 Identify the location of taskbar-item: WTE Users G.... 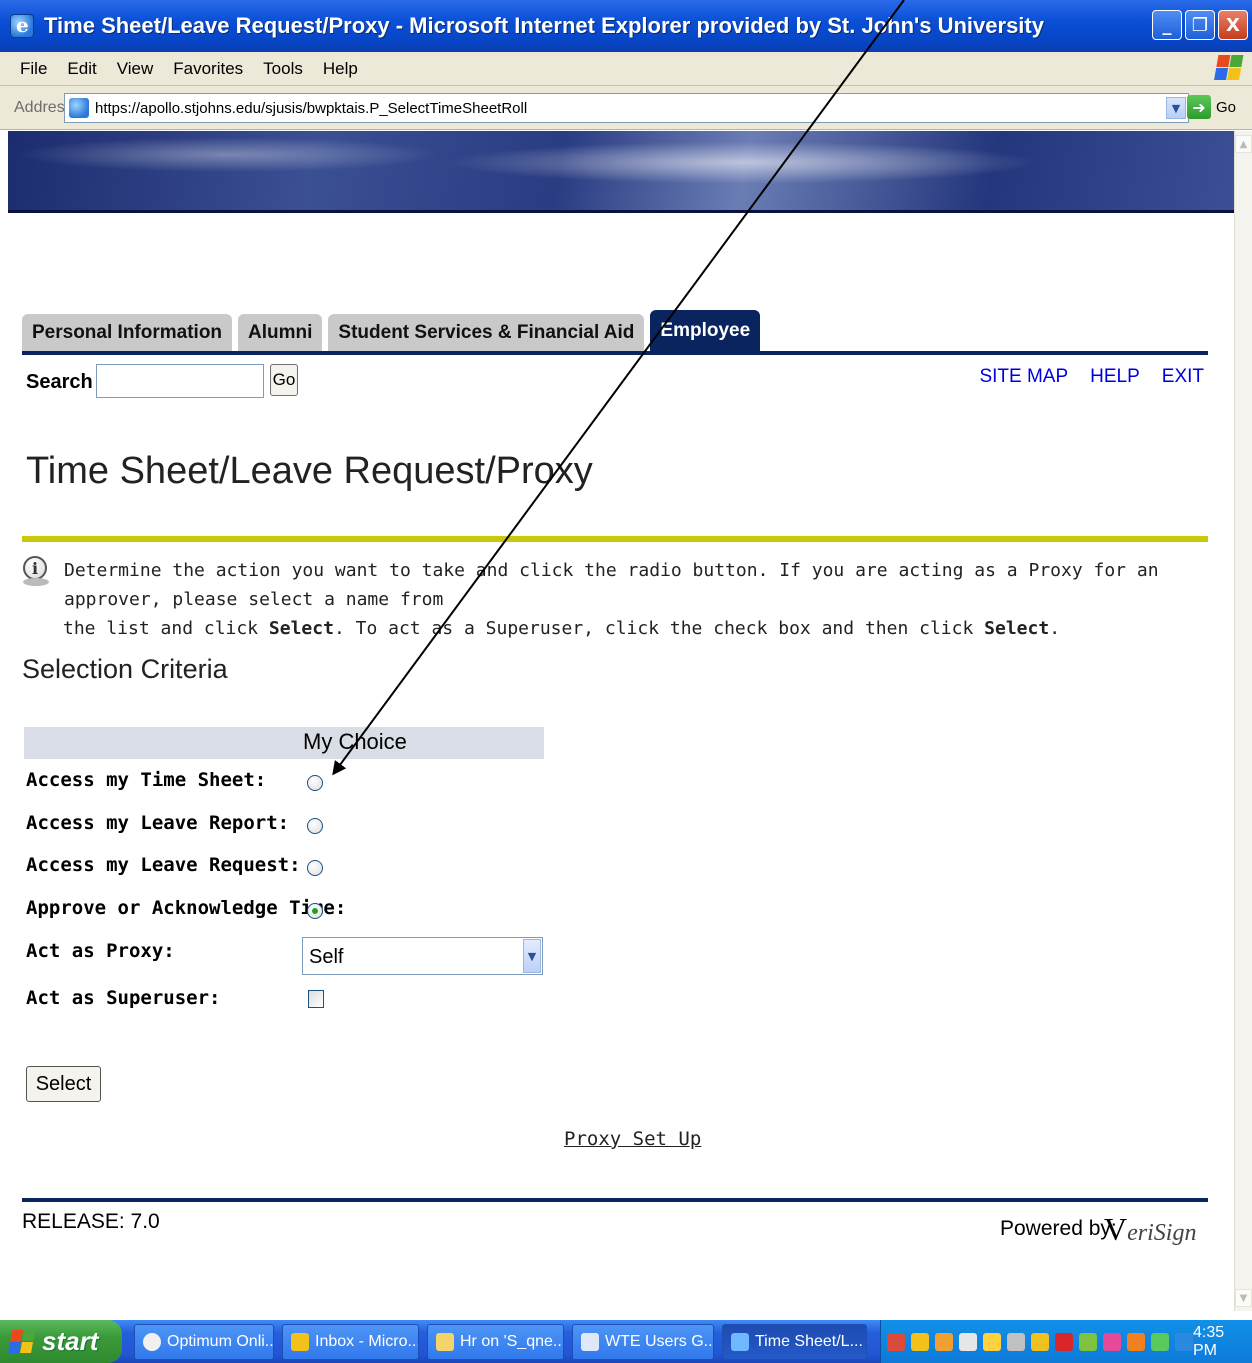
(643, 1342).